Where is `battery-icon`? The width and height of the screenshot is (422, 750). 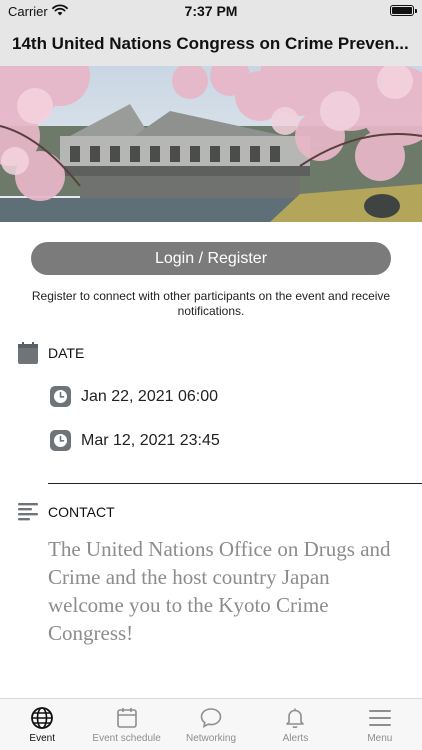
battery-icon is located at coordinates (403, 10).